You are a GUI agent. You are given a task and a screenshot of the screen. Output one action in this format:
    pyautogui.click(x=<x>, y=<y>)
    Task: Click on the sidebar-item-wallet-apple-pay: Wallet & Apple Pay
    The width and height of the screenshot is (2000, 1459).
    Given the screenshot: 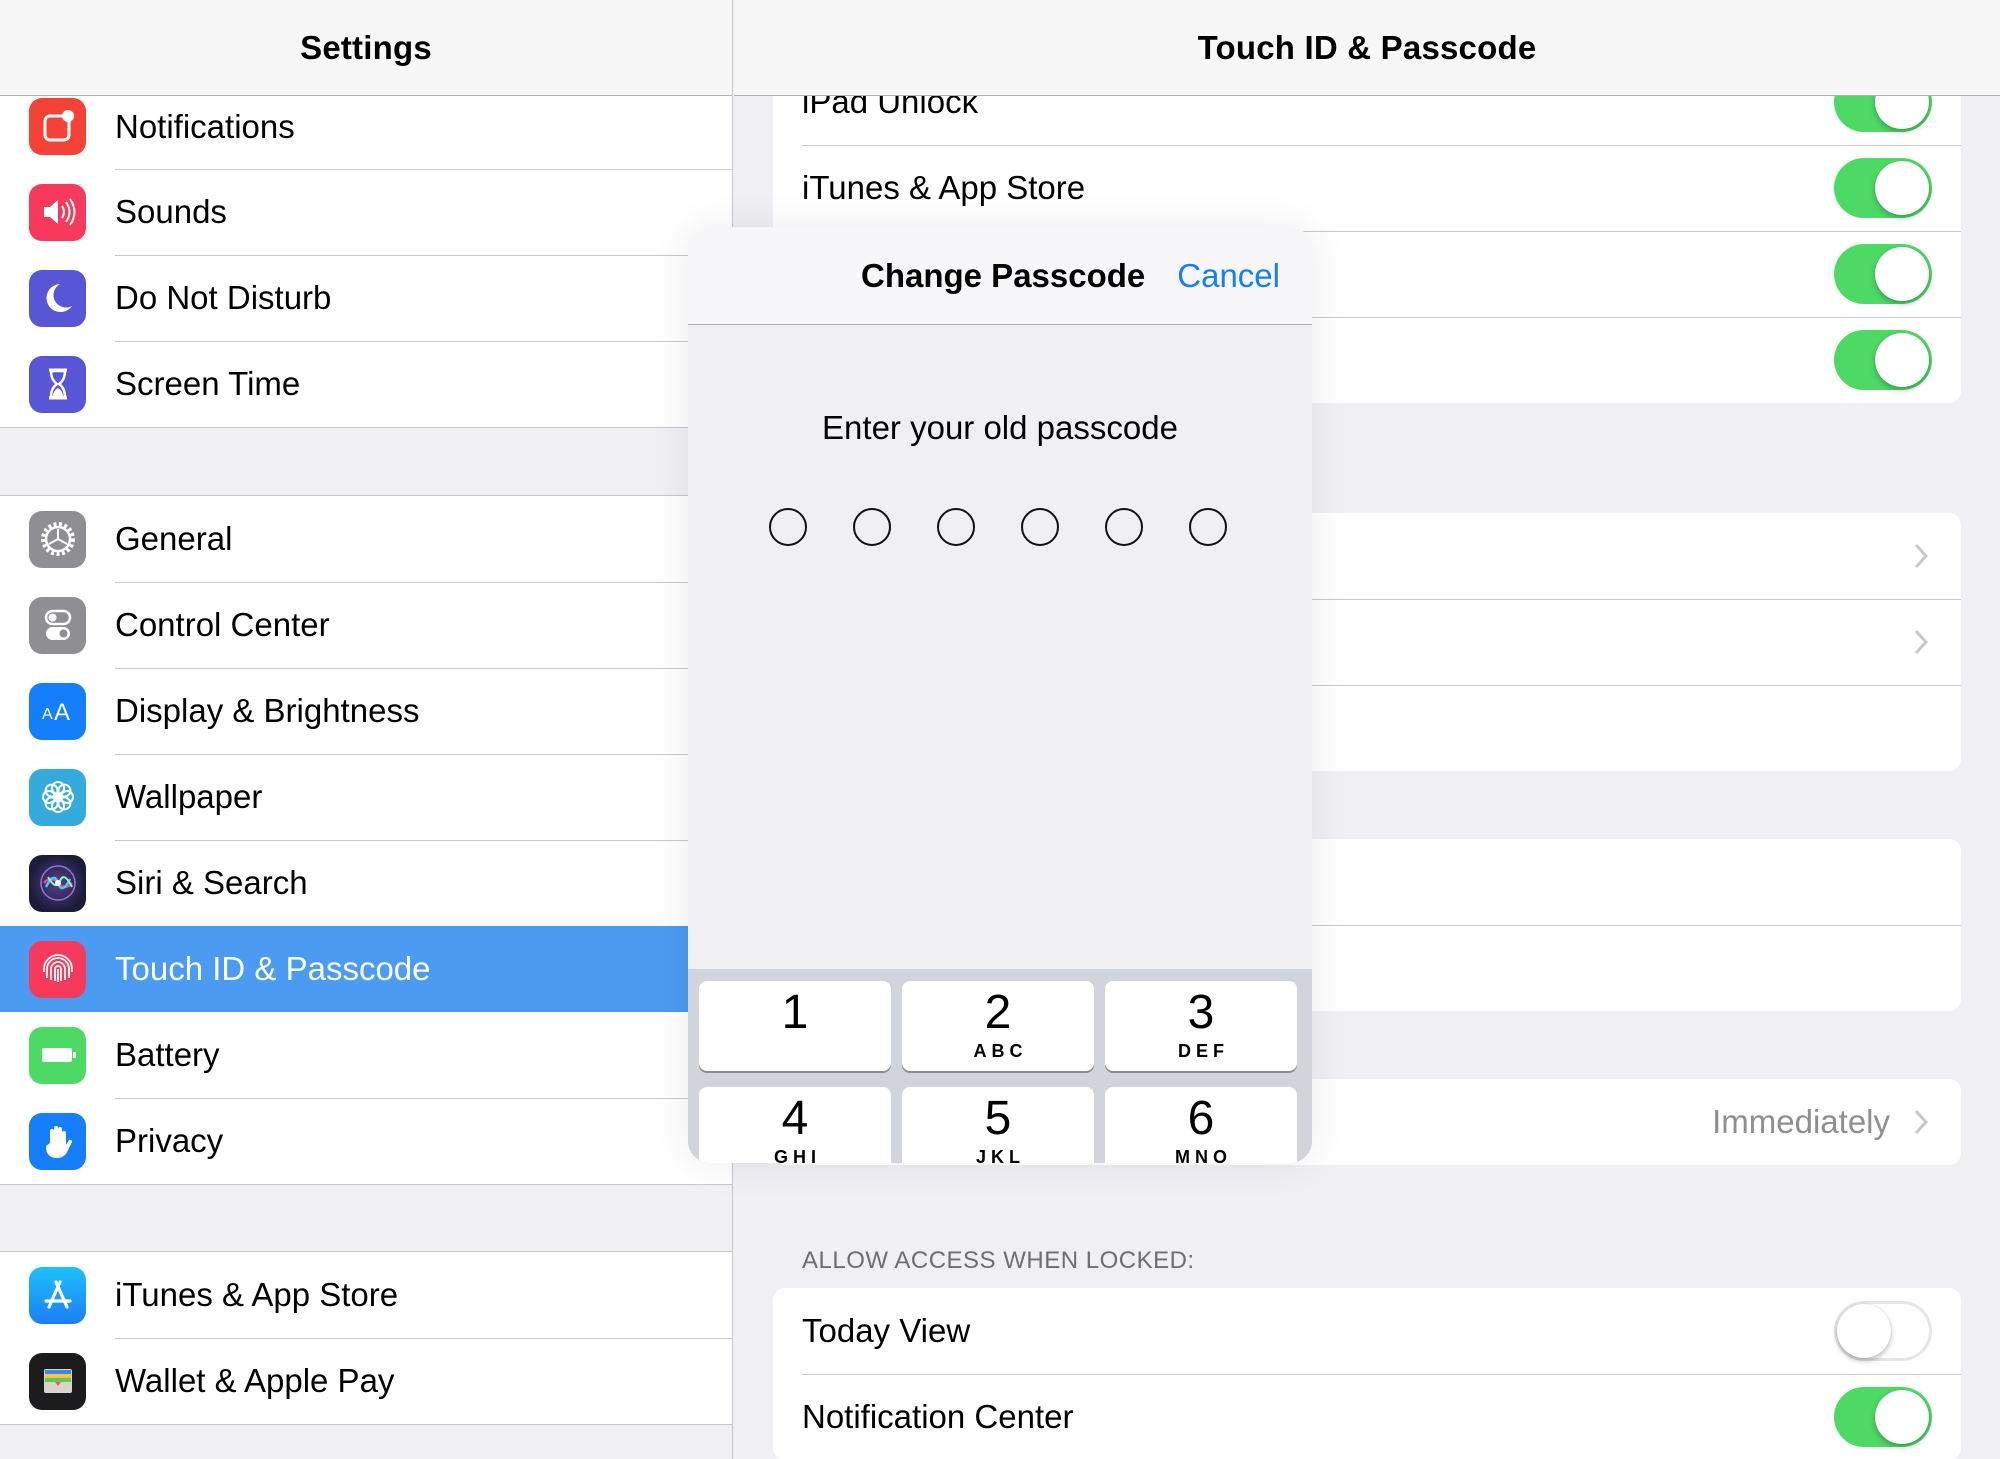 What is the action you would take?
    pyautogui.click(x=366, y=1381)
    